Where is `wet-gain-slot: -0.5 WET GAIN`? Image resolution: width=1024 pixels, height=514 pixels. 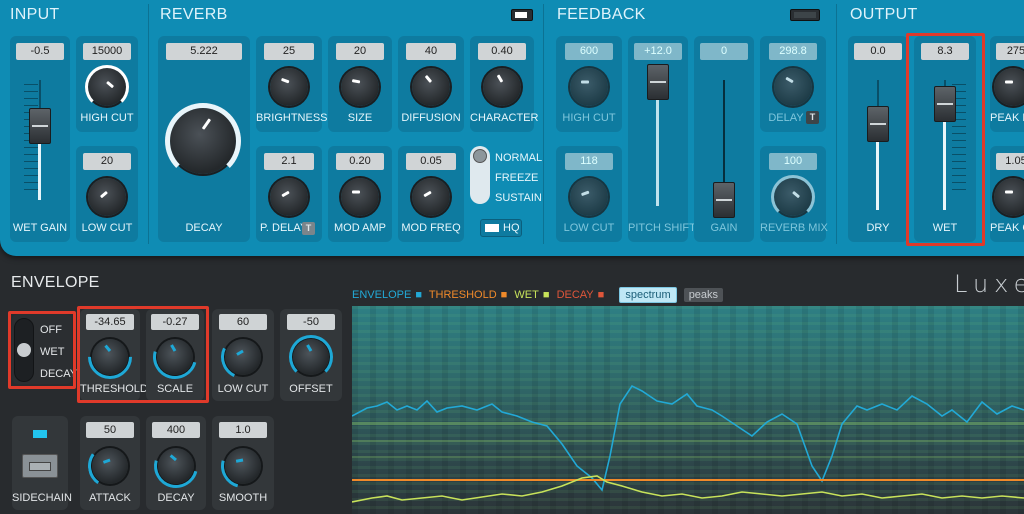
wet-gain-slot: -0.5 WET GAIN is located at coordinates (40, 139).